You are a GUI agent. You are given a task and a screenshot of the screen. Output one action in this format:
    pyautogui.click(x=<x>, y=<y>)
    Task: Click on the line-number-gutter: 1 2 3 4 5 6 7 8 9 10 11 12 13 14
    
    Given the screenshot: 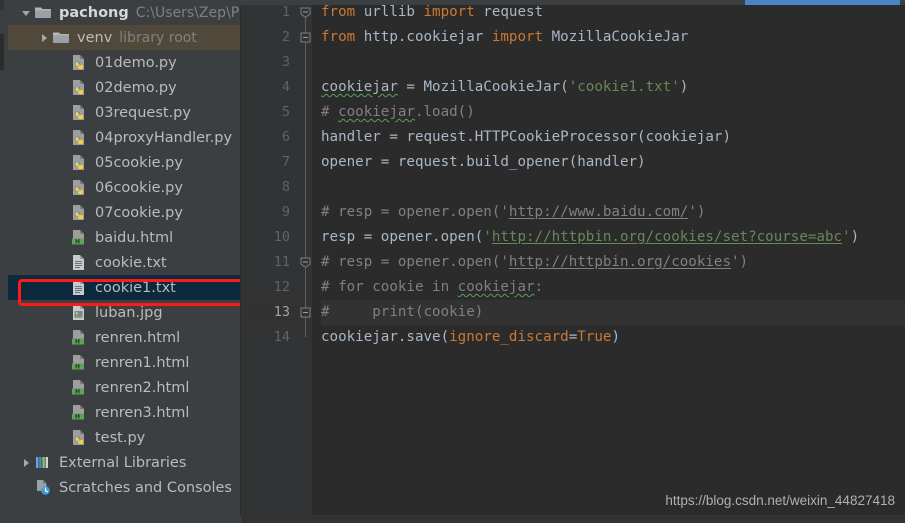 What is the action you would take?
    pyautogui.click(x=270, y=261)
    